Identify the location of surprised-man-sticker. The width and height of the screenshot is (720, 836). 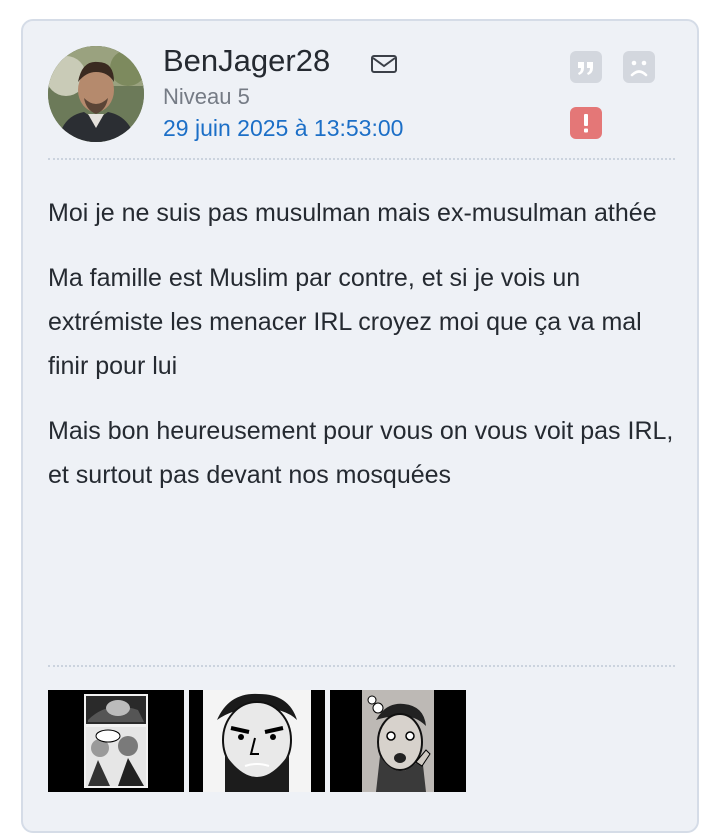
(398, 741).